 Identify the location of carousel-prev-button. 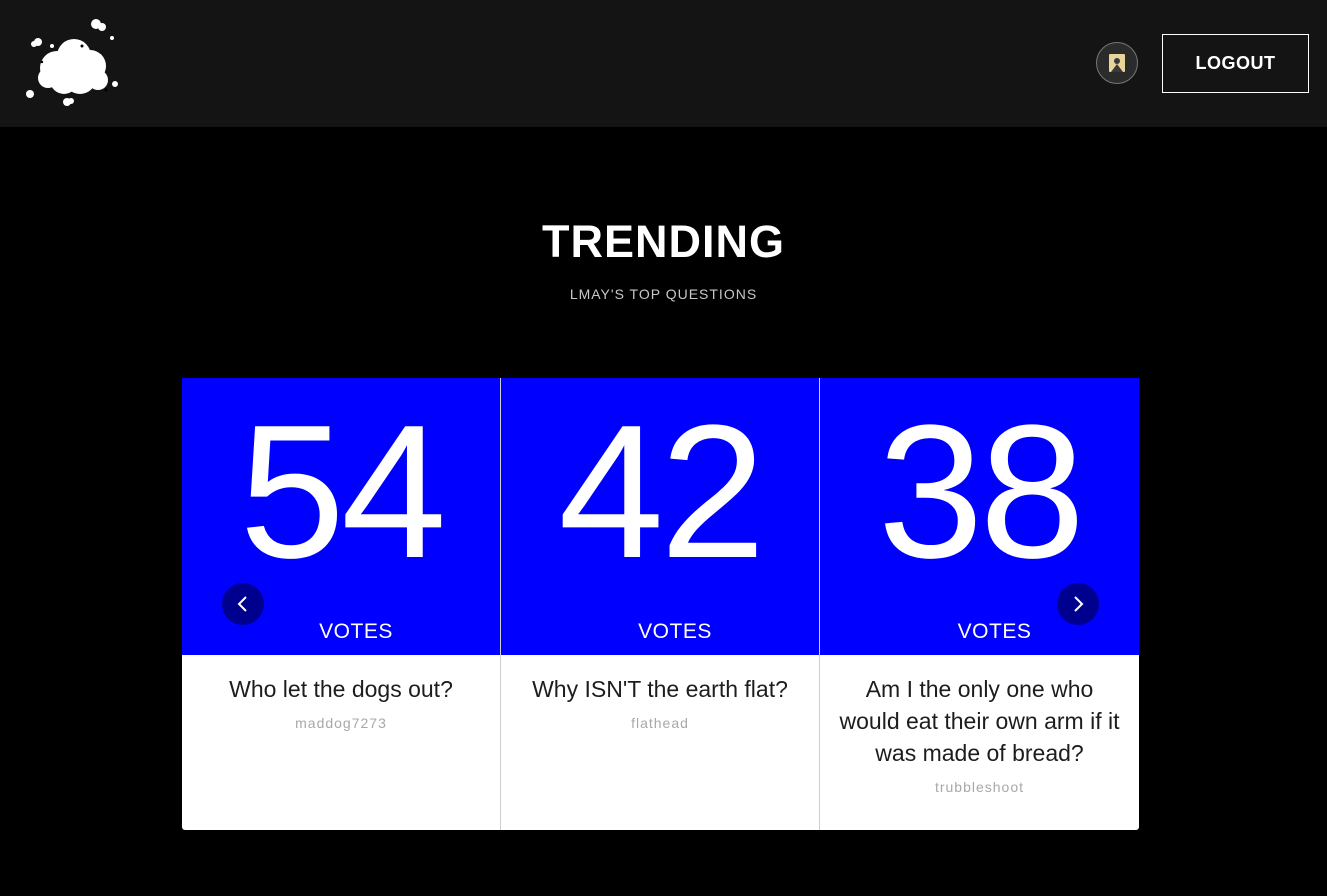
(243, 604).